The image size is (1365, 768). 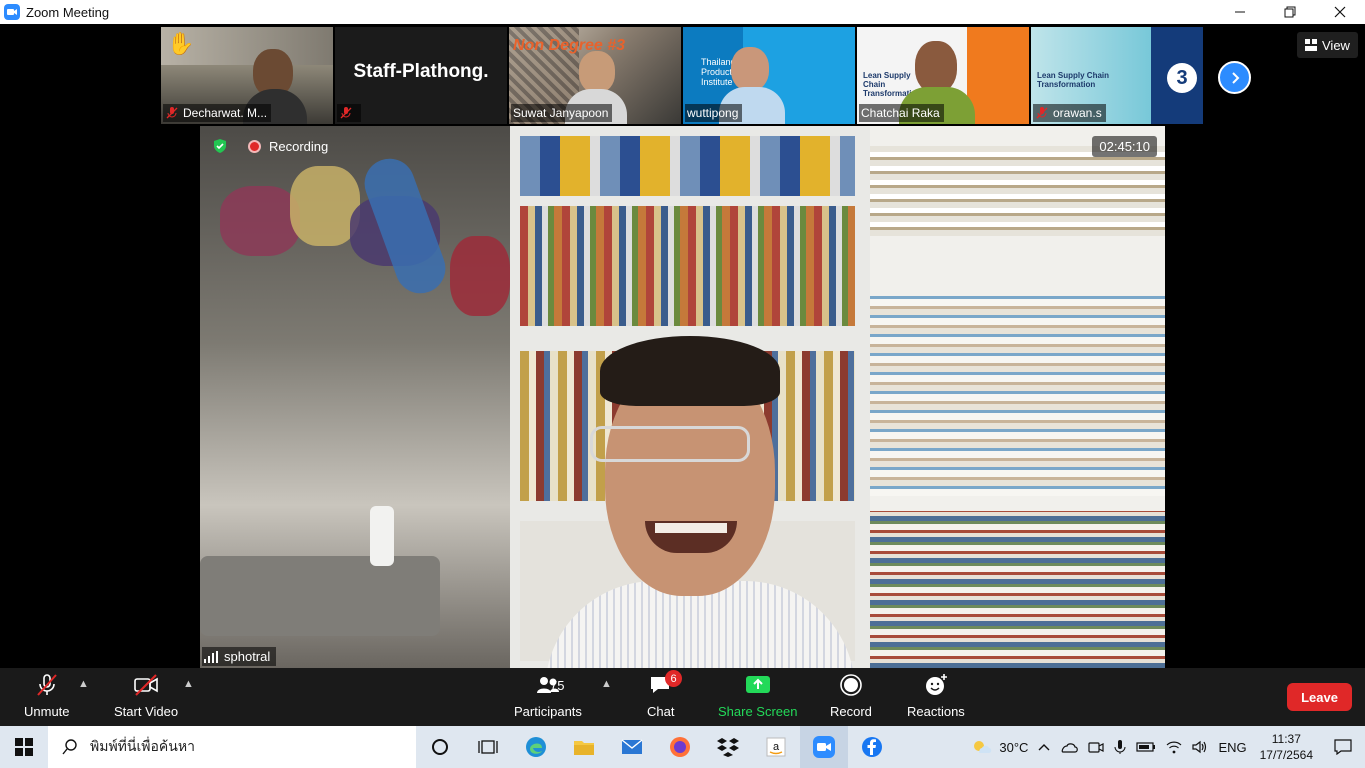 I want to click on taskbar-amazon: a, so click(x=776, y=747).